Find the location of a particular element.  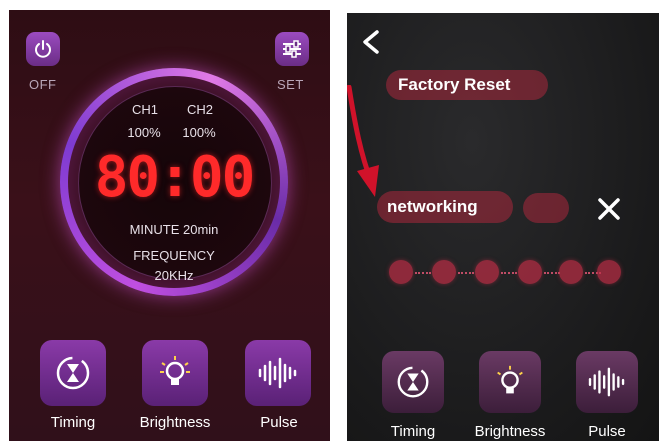

factory-reset-button: Factory Reset is located at coordinates (467, 85).